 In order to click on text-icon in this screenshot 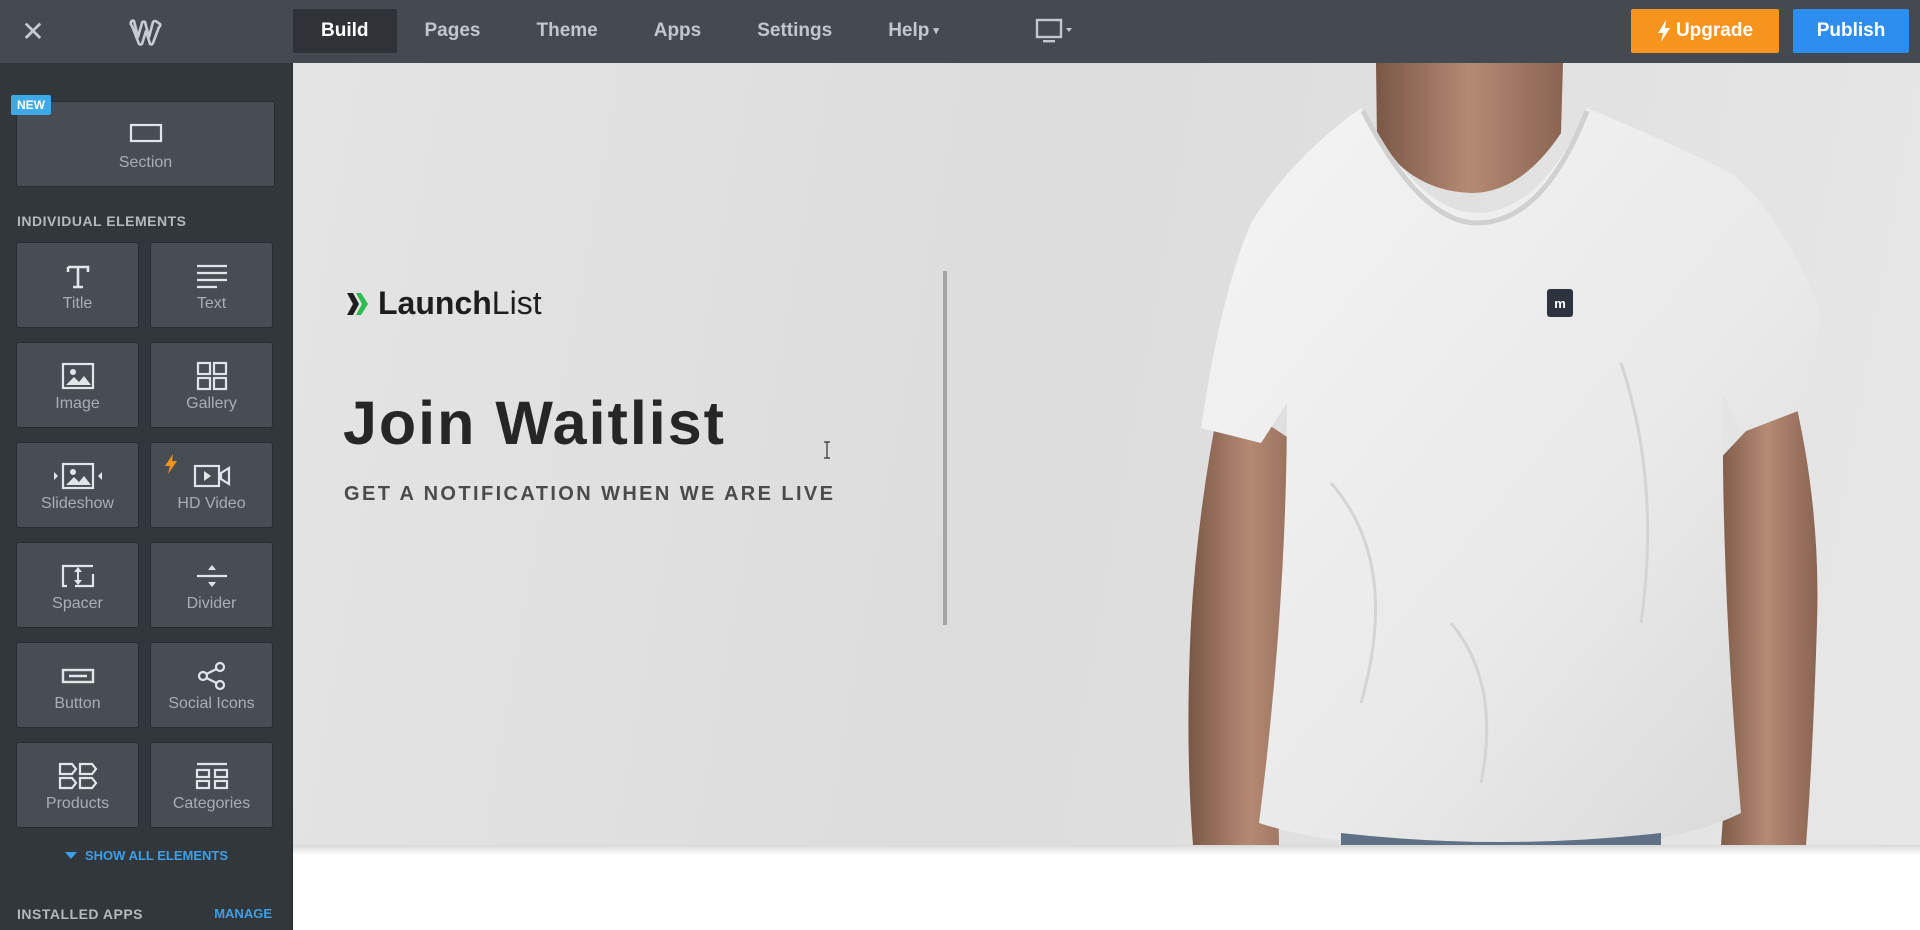, I will do `click(211, 276)`.